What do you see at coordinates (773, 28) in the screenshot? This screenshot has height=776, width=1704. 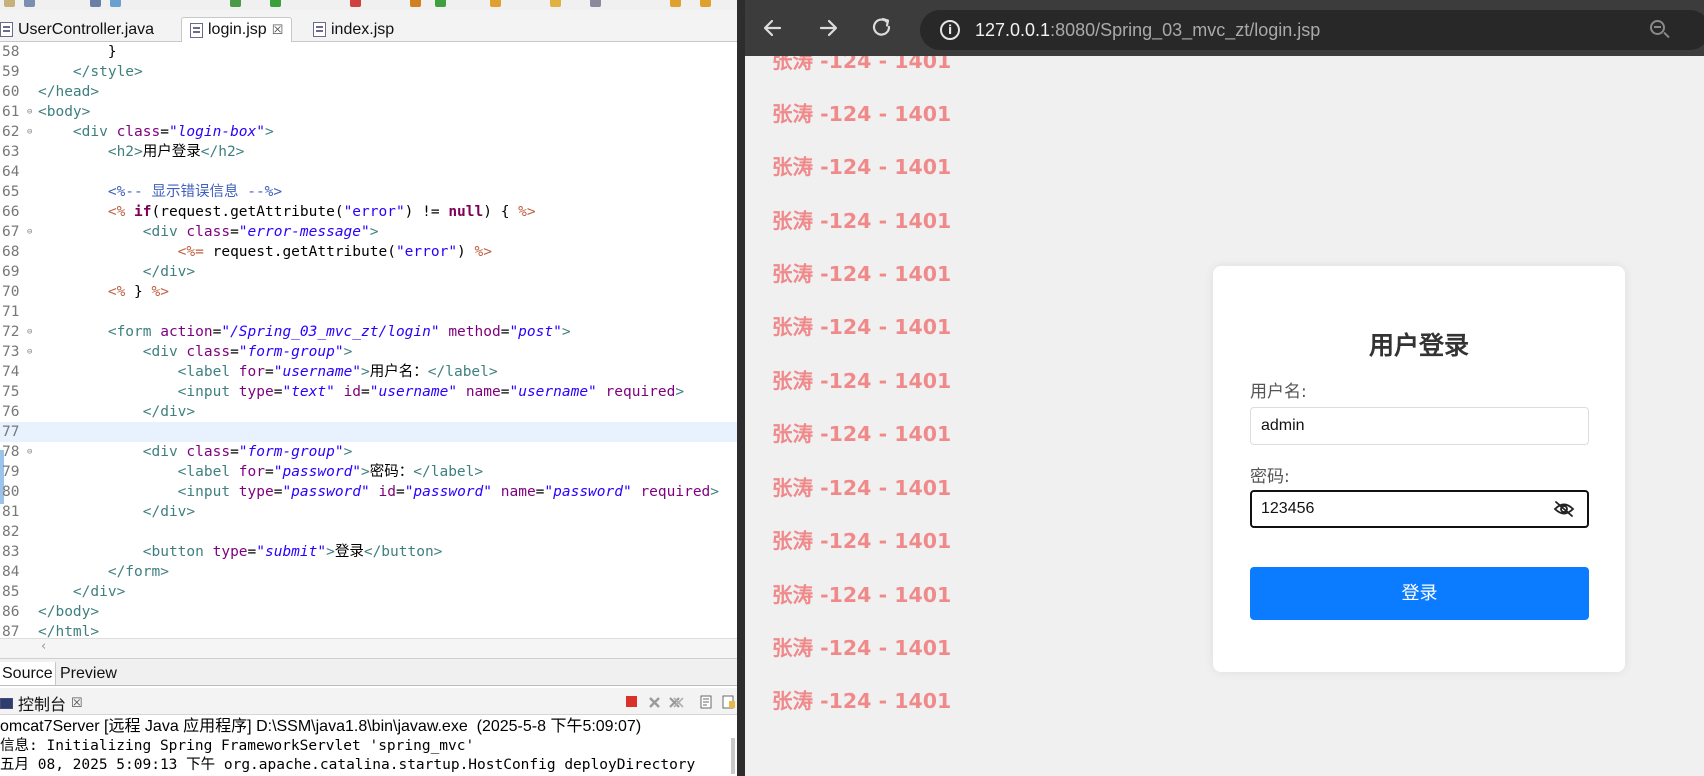 I see `back-button` at bounding box center [773, 28].